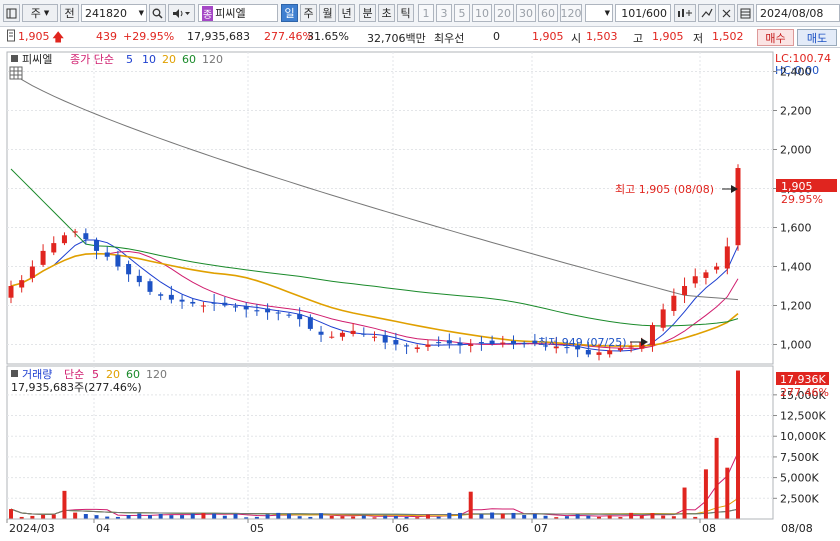 This screenshot has height=541, width=840. I want to click on period-select: 주 ▼, so click(40, 13).